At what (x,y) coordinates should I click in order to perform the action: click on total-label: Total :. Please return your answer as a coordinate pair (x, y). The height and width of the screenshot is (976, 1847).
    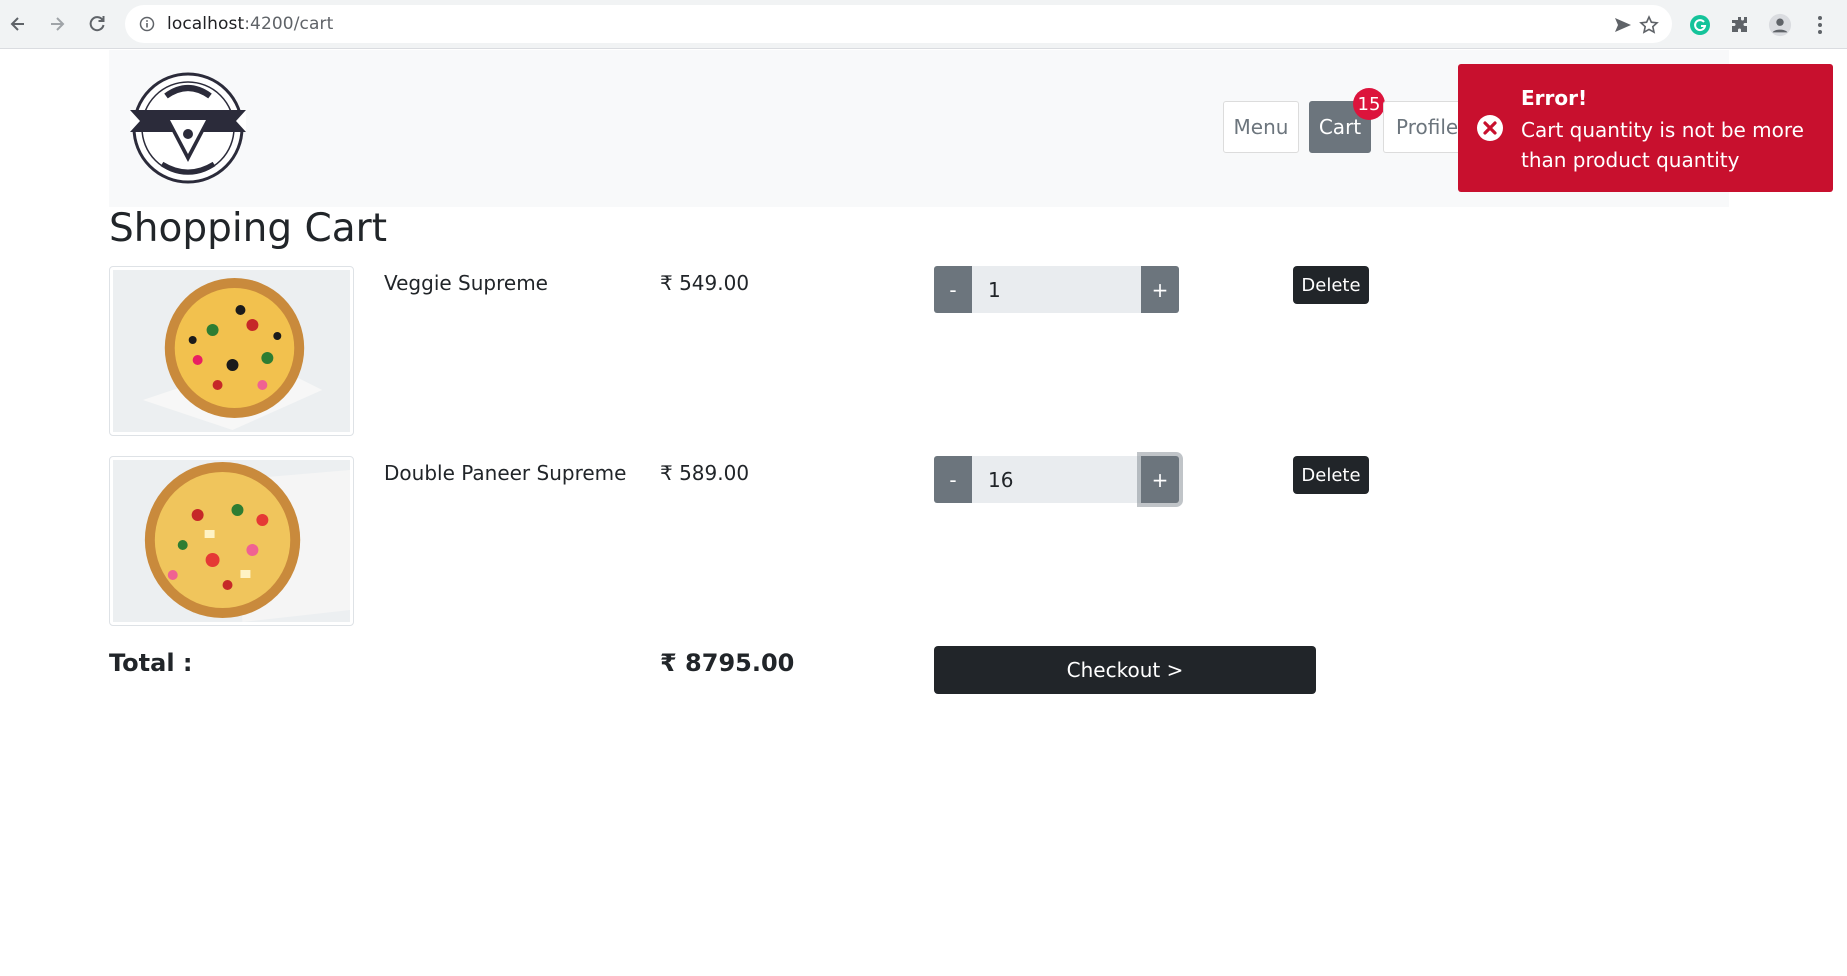
    Looking at the image, I should click on (151, 663).